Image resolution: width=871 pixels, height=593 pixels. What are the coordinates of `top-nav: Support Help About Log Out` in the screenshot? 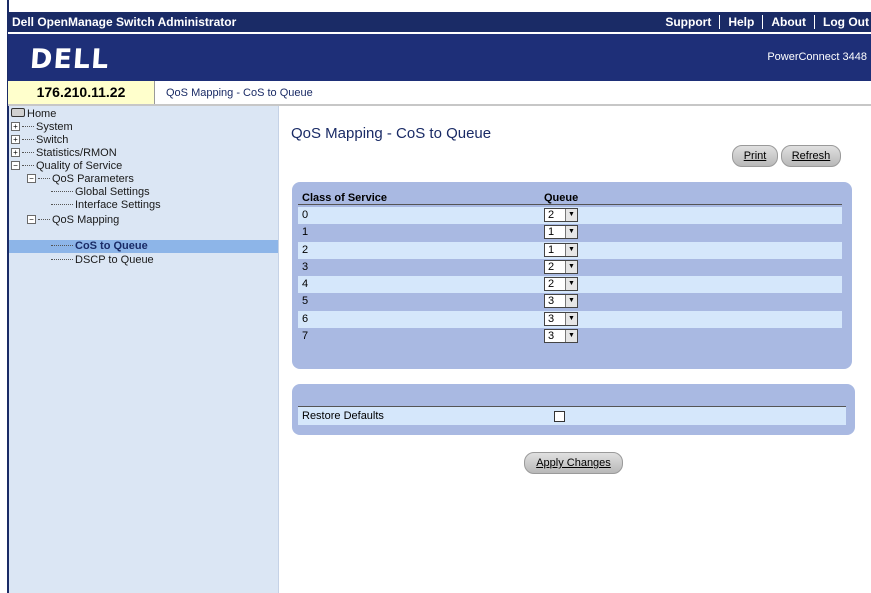 It's located at (768, 22).